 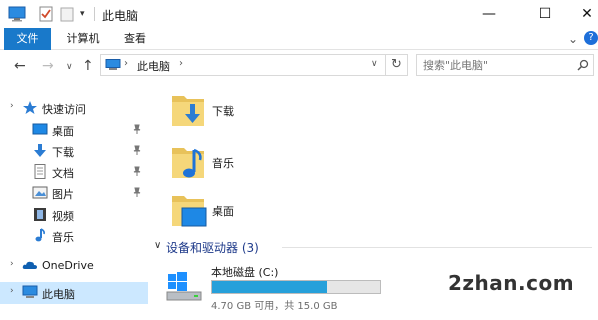 I want to click on search-input, so click(x=498, y=65).